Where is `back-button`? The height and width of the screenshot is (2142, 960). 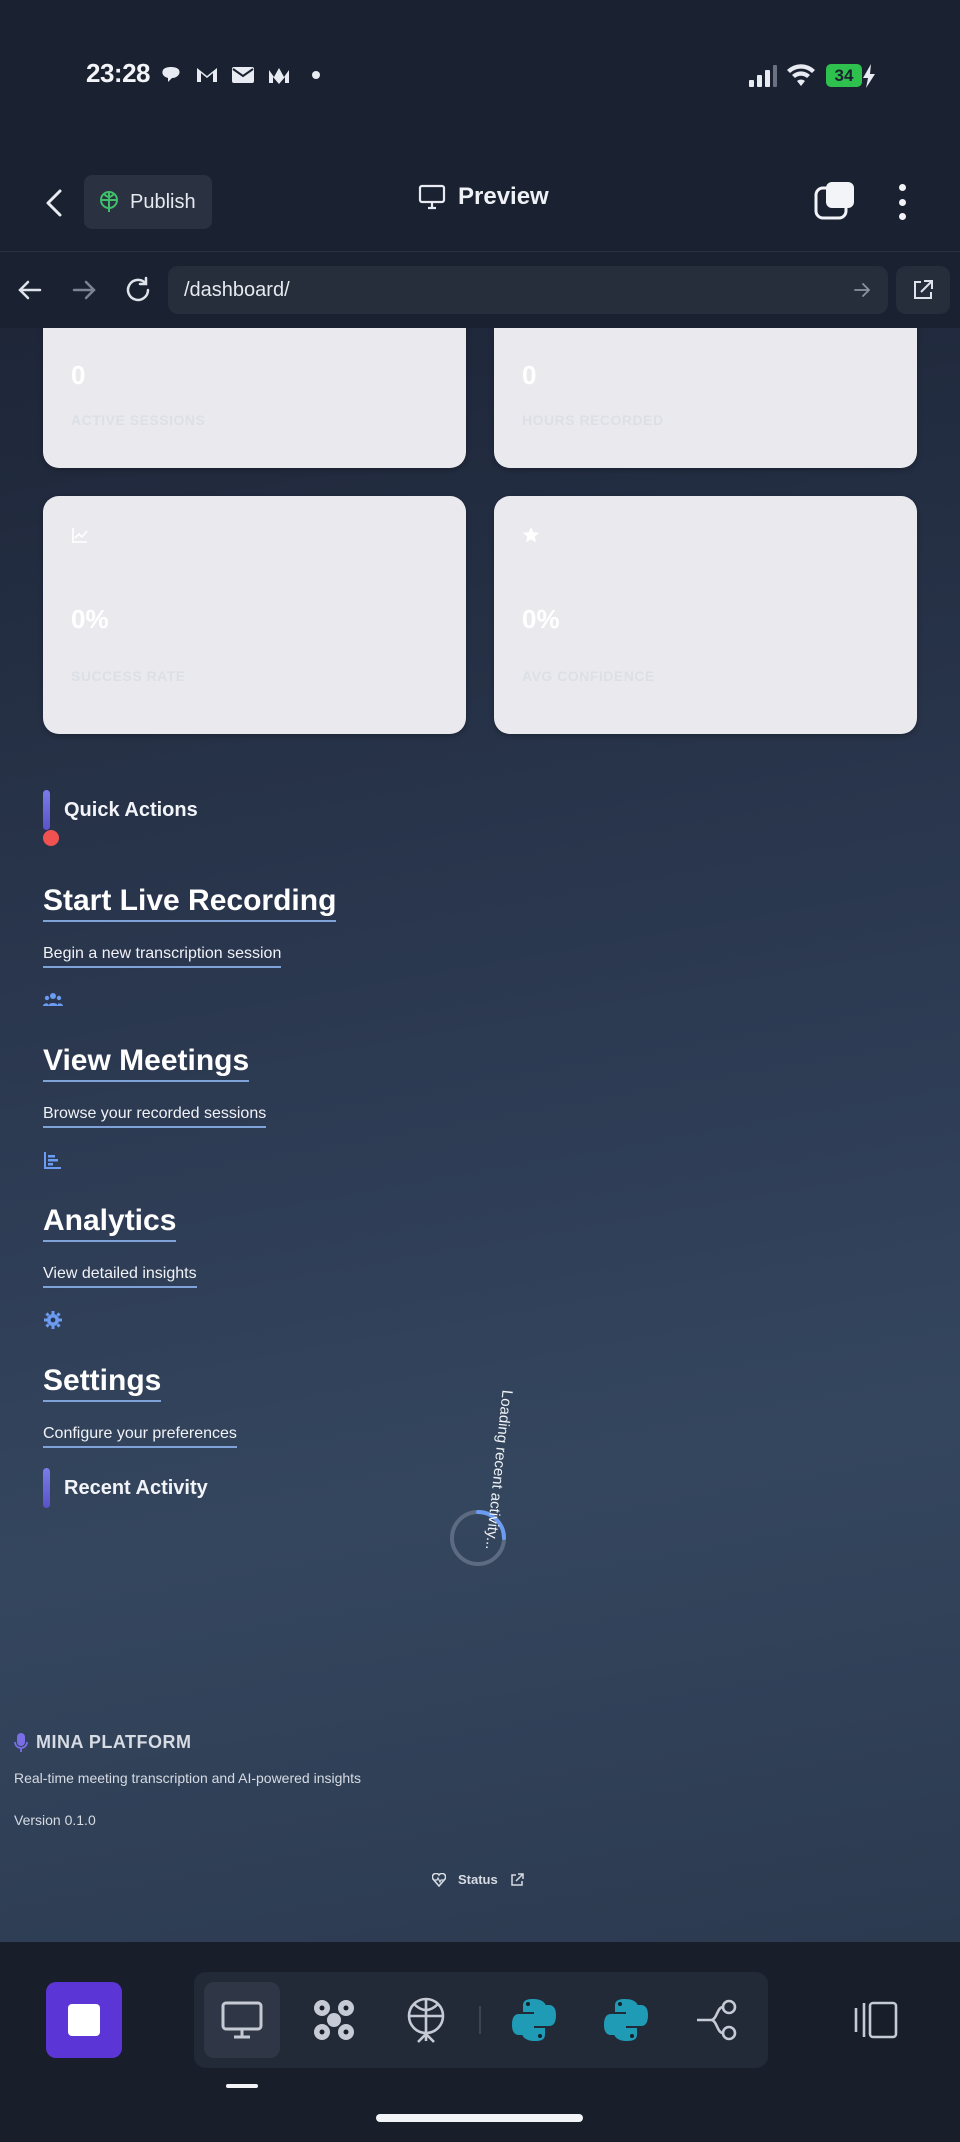 back-button is located at coordinates (56, 203).